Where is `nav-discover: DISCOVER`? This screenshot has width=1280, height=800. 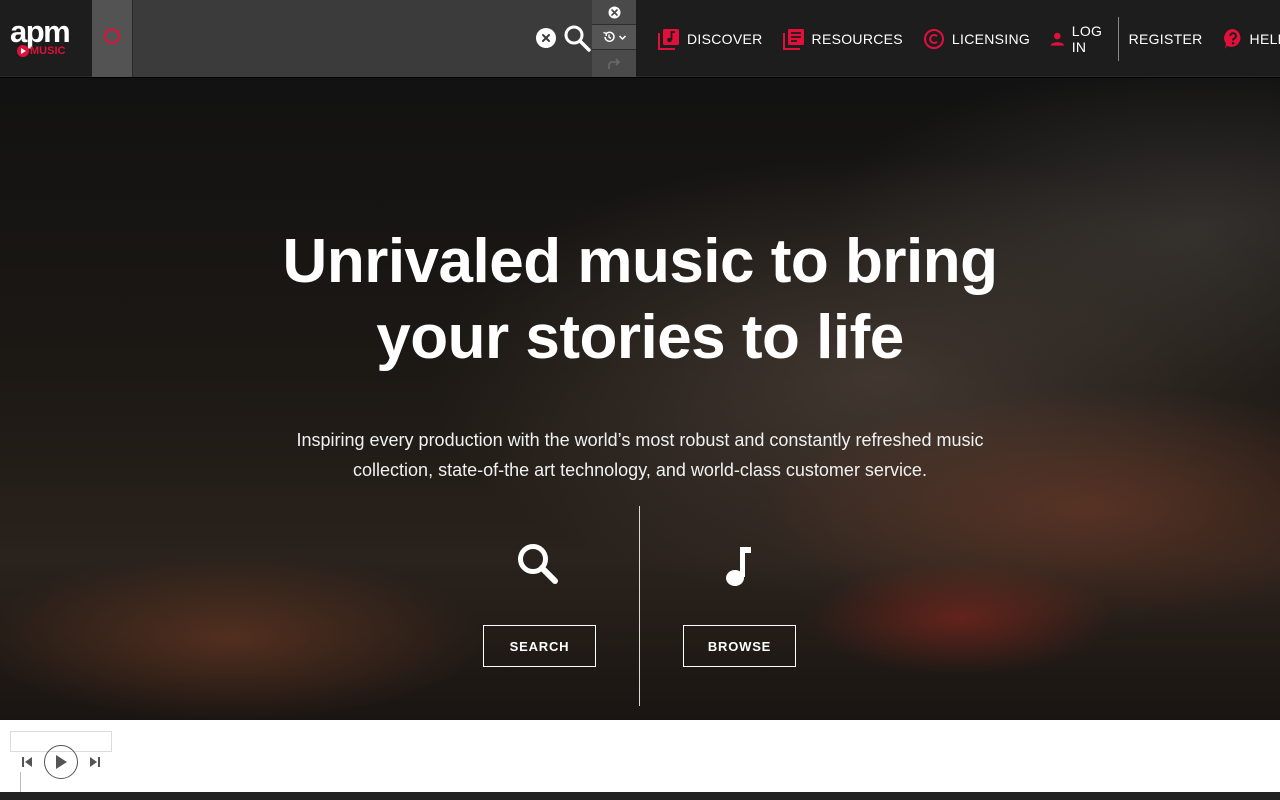 nav-discover: DISCOVER is located at coordinates (710, 39).